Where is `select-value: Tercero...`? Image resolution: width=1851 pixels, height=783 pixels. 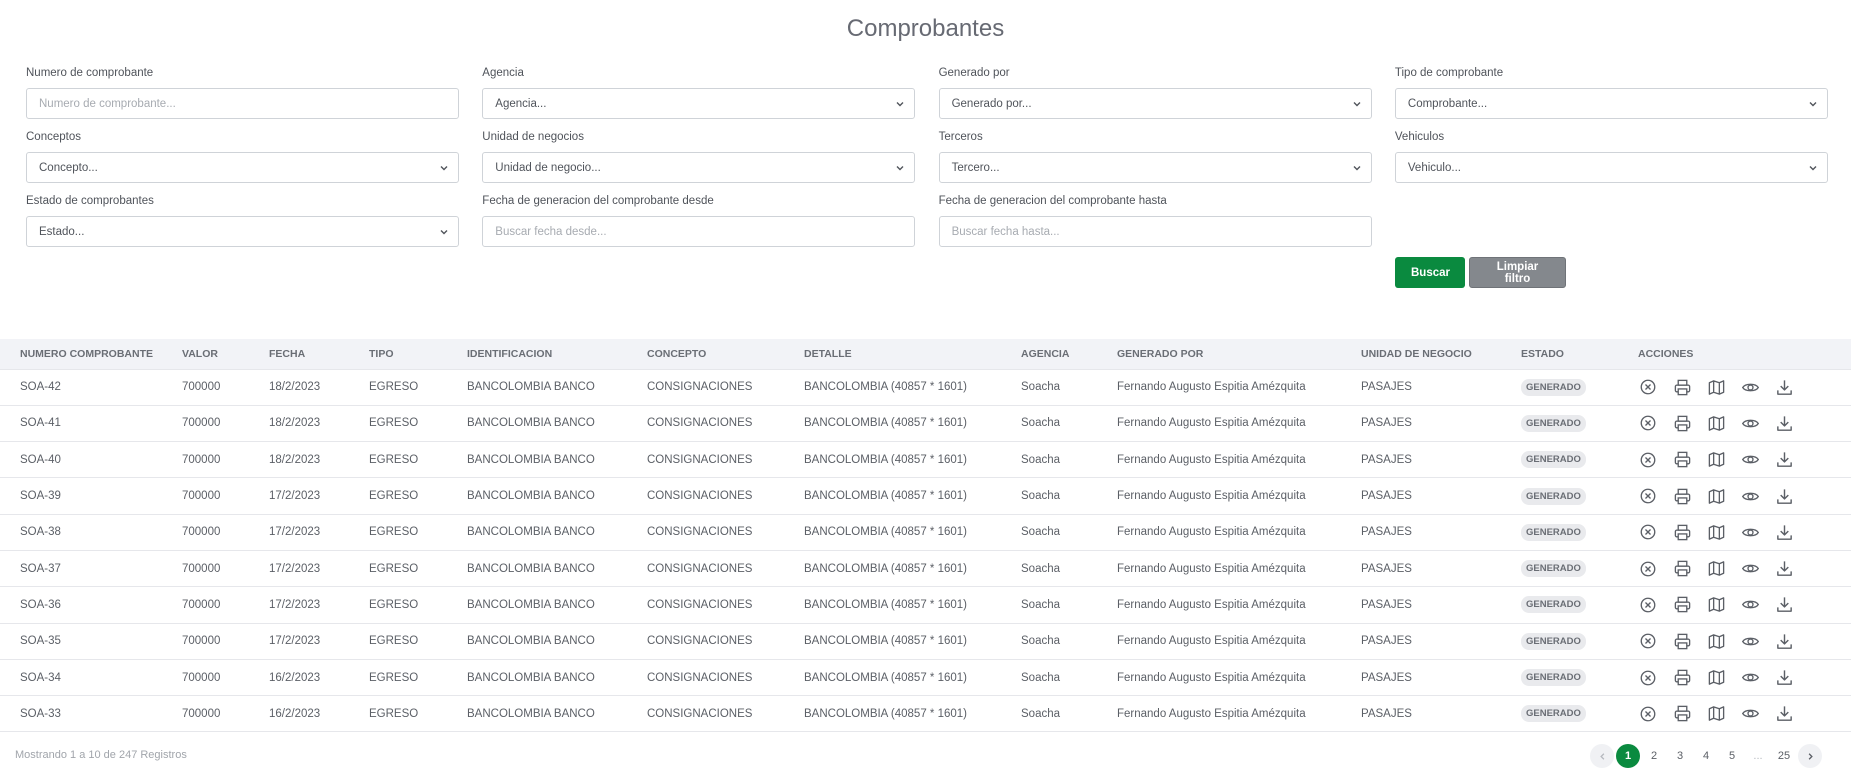 select-value: Tercero... is located at coordinates (975, 167).